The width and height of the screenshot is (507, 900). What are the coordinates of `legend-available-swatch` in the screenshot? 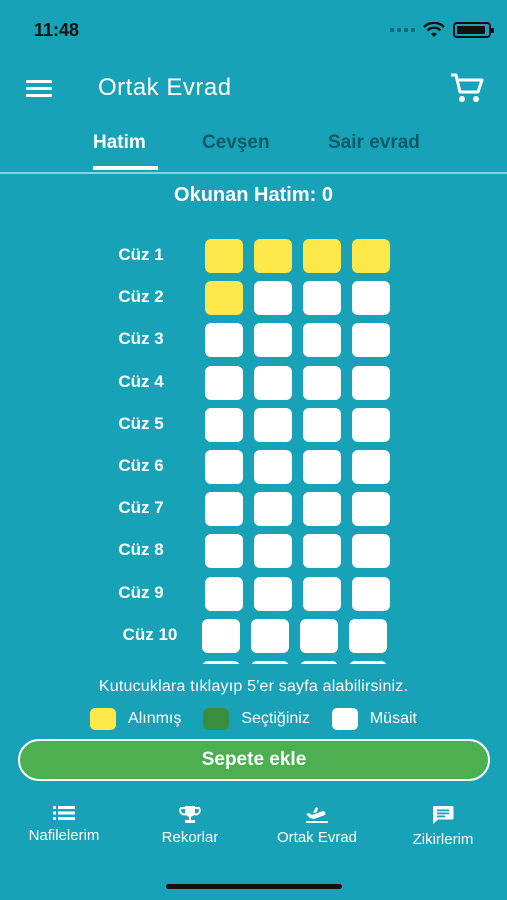 It's located at (344, 719).